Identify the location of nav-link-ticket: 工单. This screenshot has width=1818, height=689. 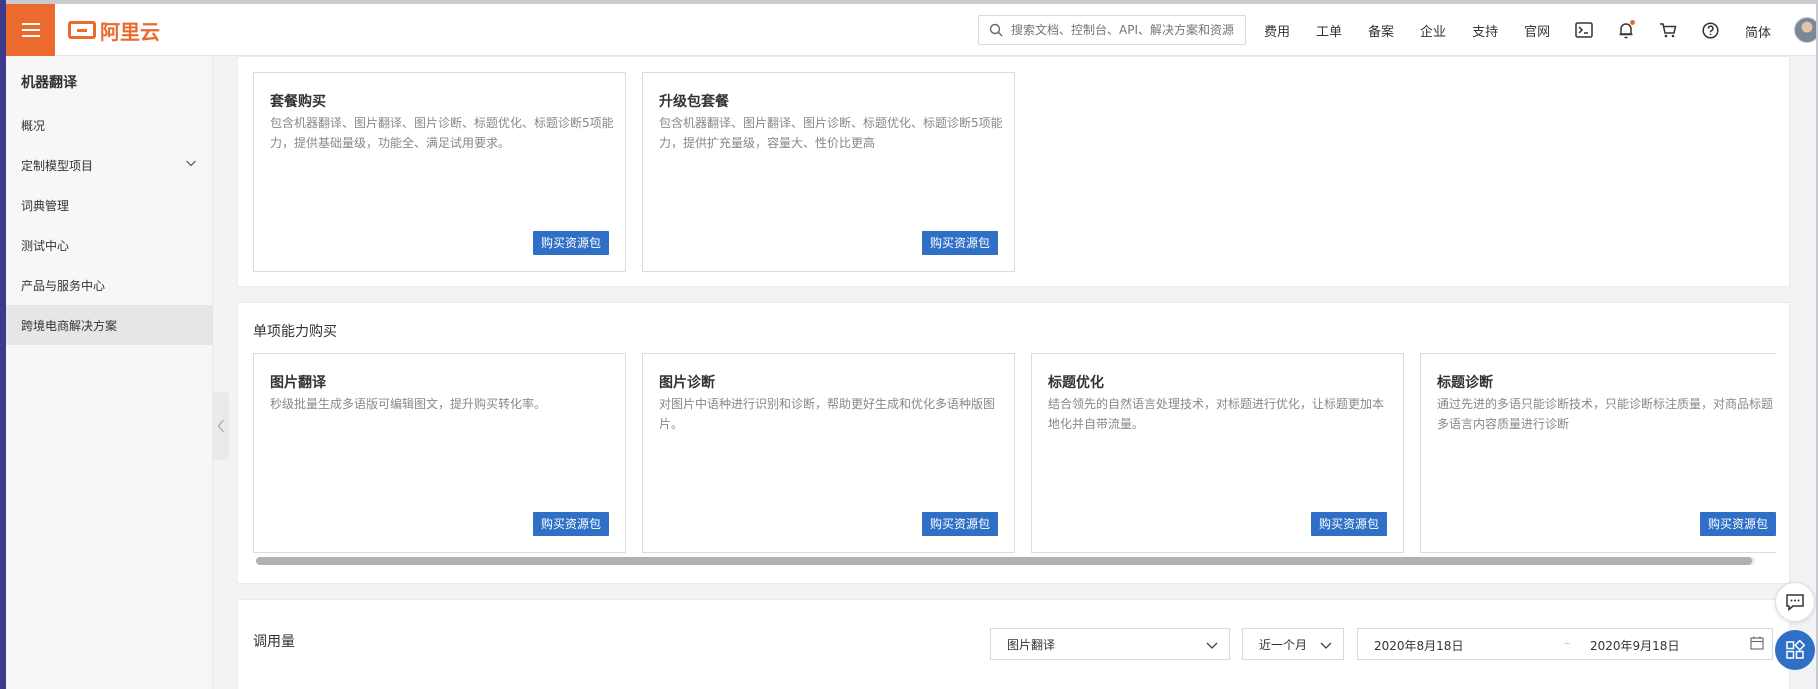
(1329, 30).